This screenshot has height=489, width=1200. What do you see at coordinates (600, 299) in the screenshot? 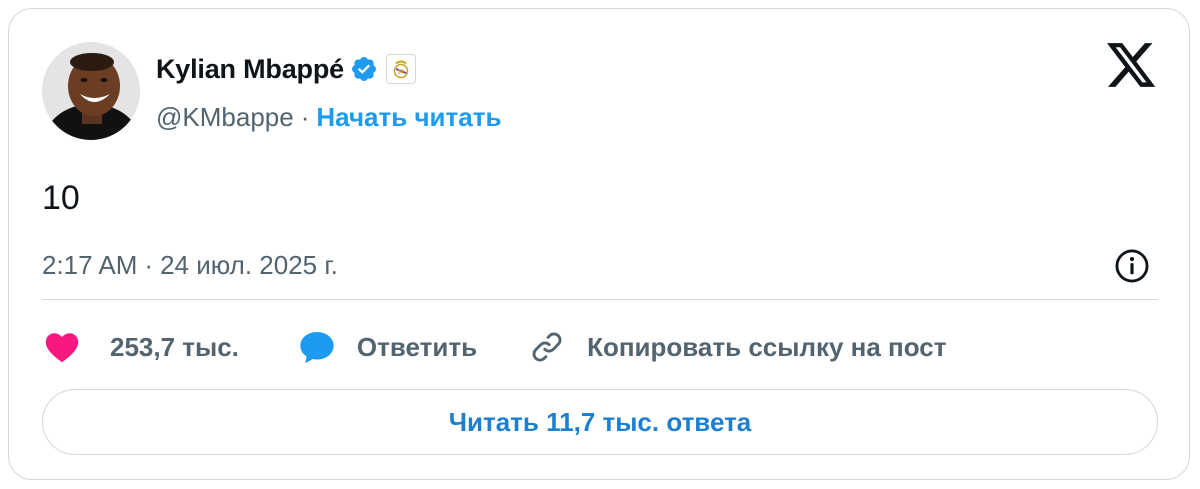
I see `divider` at bounding box center [600, 299].